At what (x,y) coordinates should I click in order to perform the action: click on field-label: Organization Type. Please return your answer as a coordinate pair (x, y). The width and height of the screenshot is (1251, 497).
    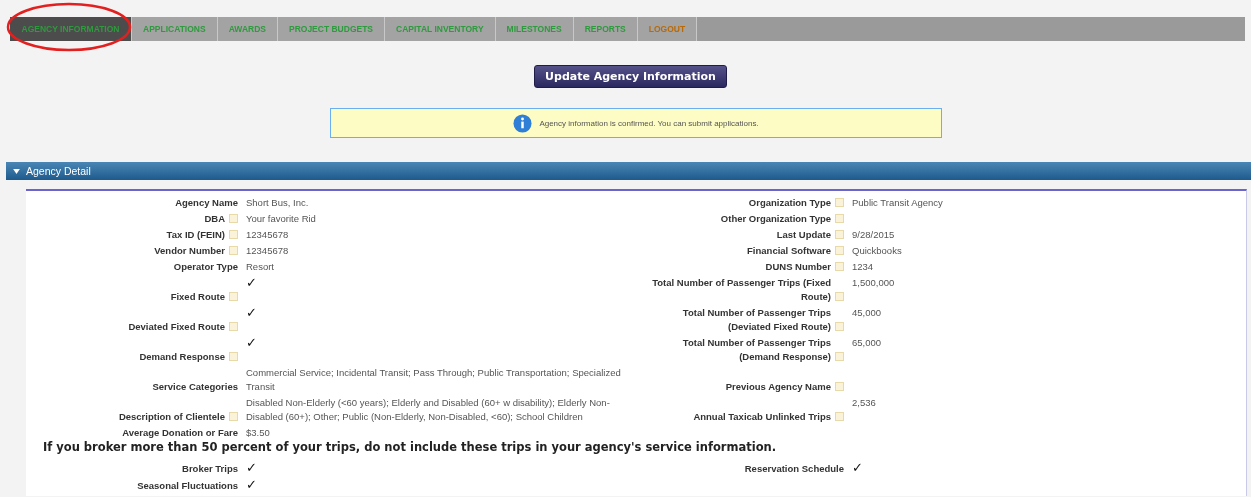
    Looking at the image, I should click on (789, 203).